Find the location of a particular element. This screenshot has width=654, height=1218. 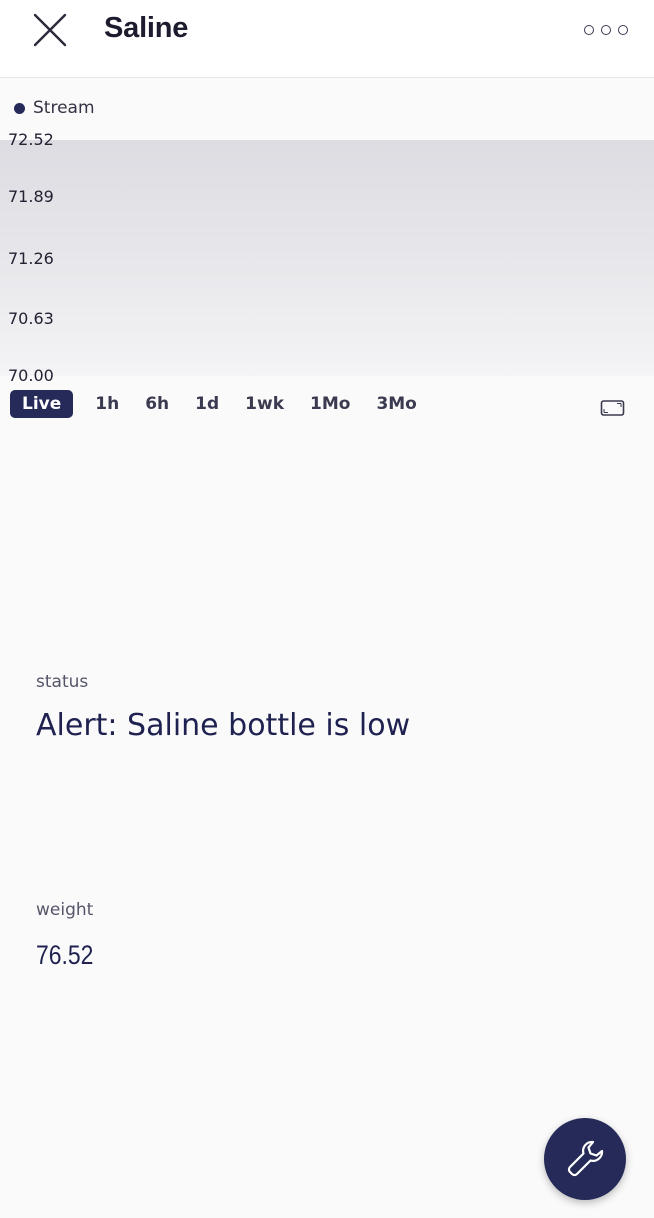

range-tab-1d: 1d is located at coordinates (207, 404).